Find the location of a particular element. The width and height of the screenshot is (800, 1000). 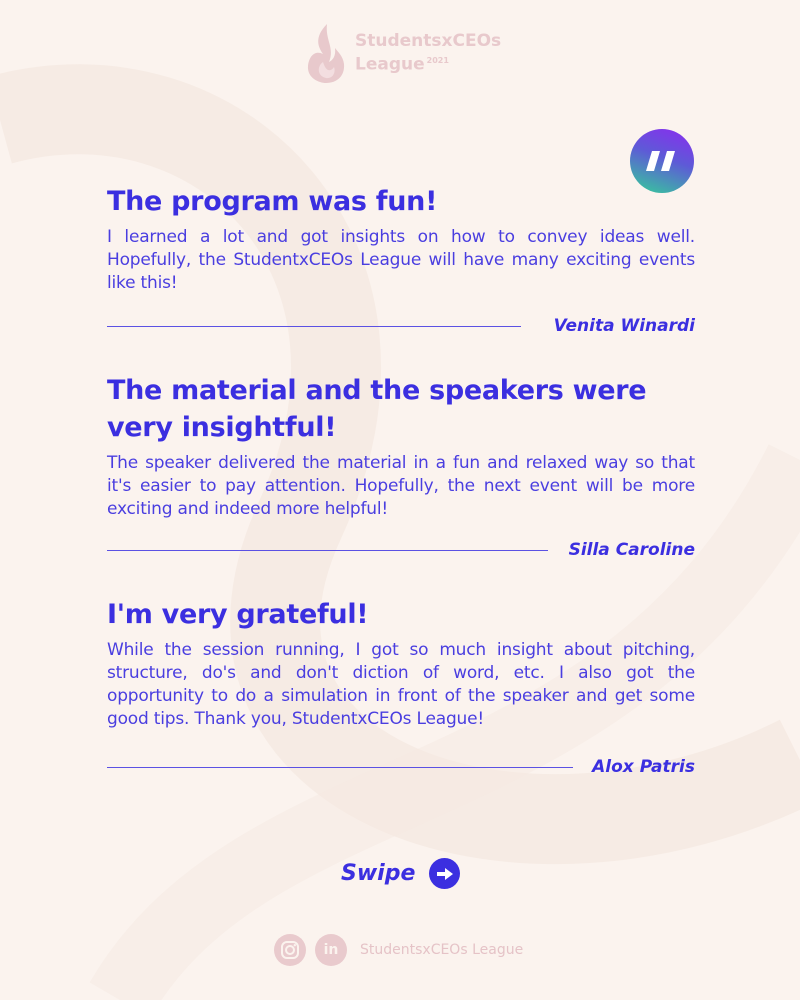

swipe-button: Swipe is located at coordinates (401, 873).